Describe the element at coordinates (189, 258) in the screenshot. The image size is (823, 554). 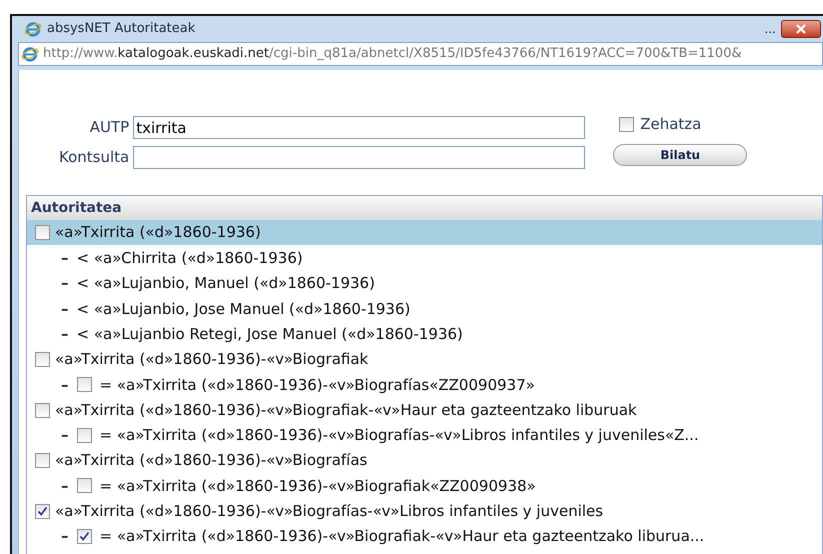
I see `reference-text: < «a»Chirrita («d»1860-1936)` at that location.